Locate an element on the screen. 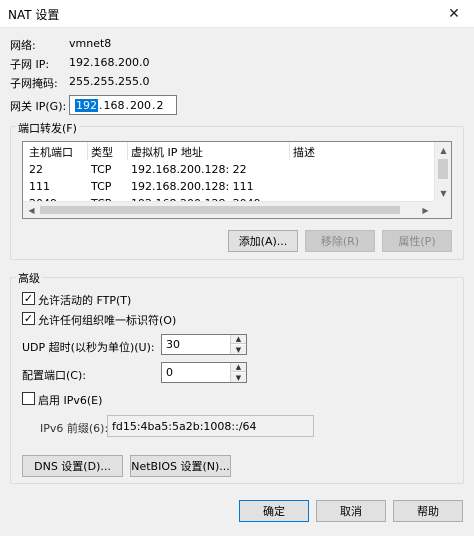 This screenshot has height=536, width=474. gateway-ip-label: 网关 IP(G): is located at coordinates (38, 106).